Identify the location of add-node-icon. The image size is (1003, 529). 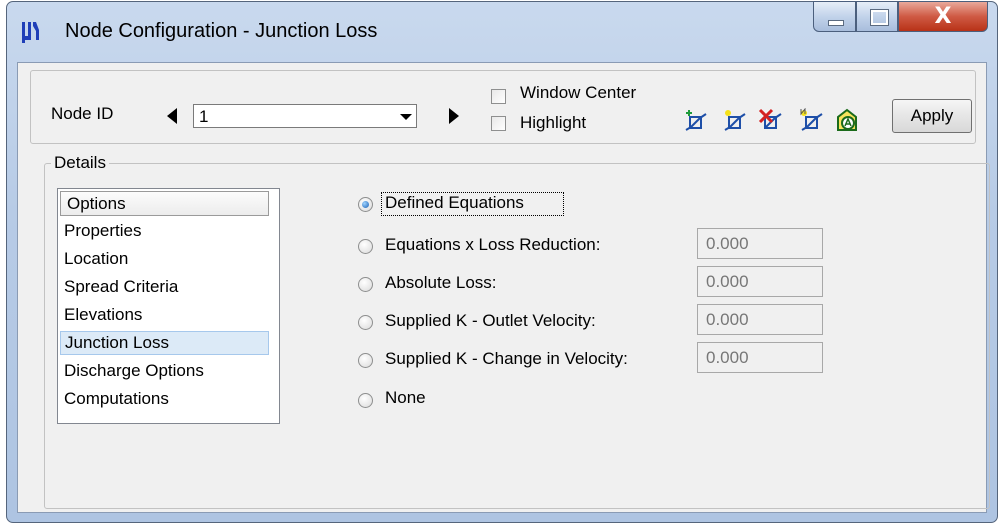
(696, 120).